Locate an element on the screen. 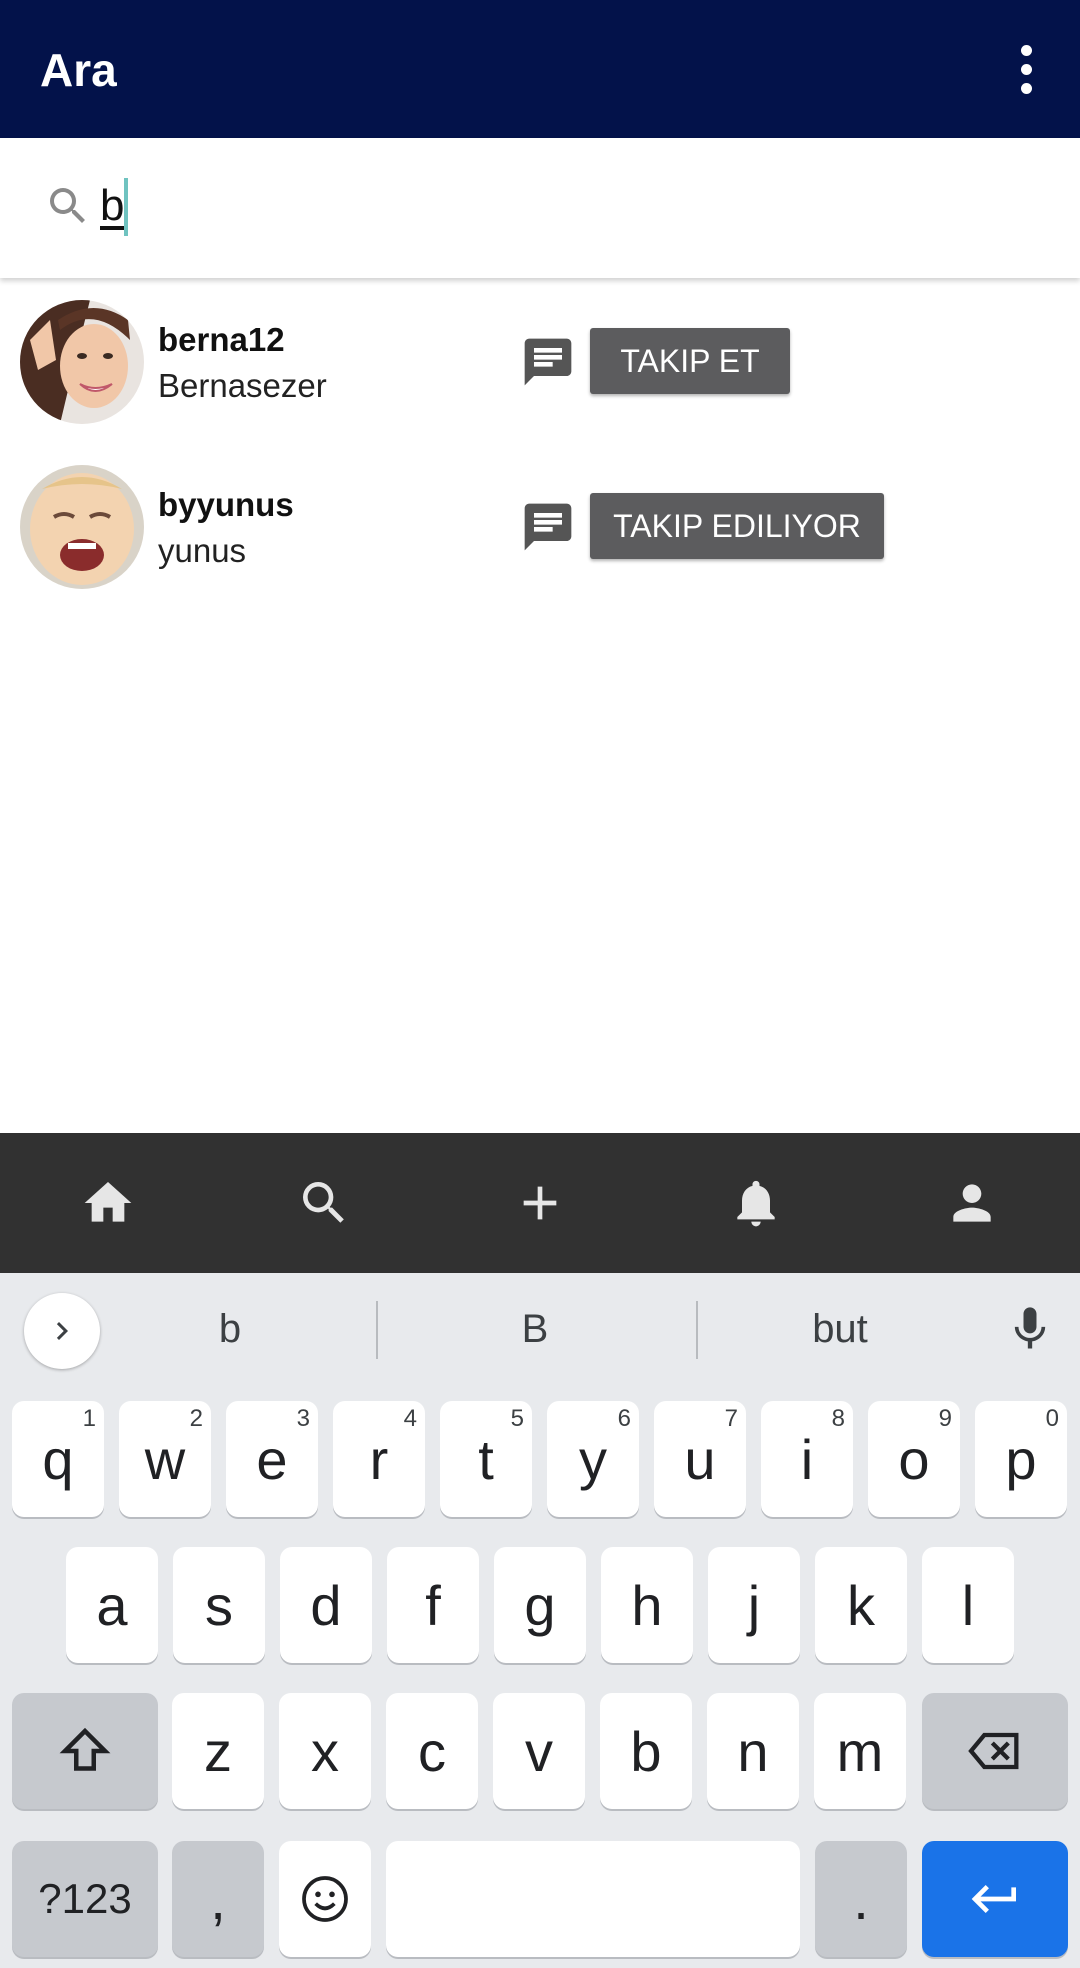 This screenshot has height=1968, width=1080. key-label: b is located at coordinates (646, 1751).